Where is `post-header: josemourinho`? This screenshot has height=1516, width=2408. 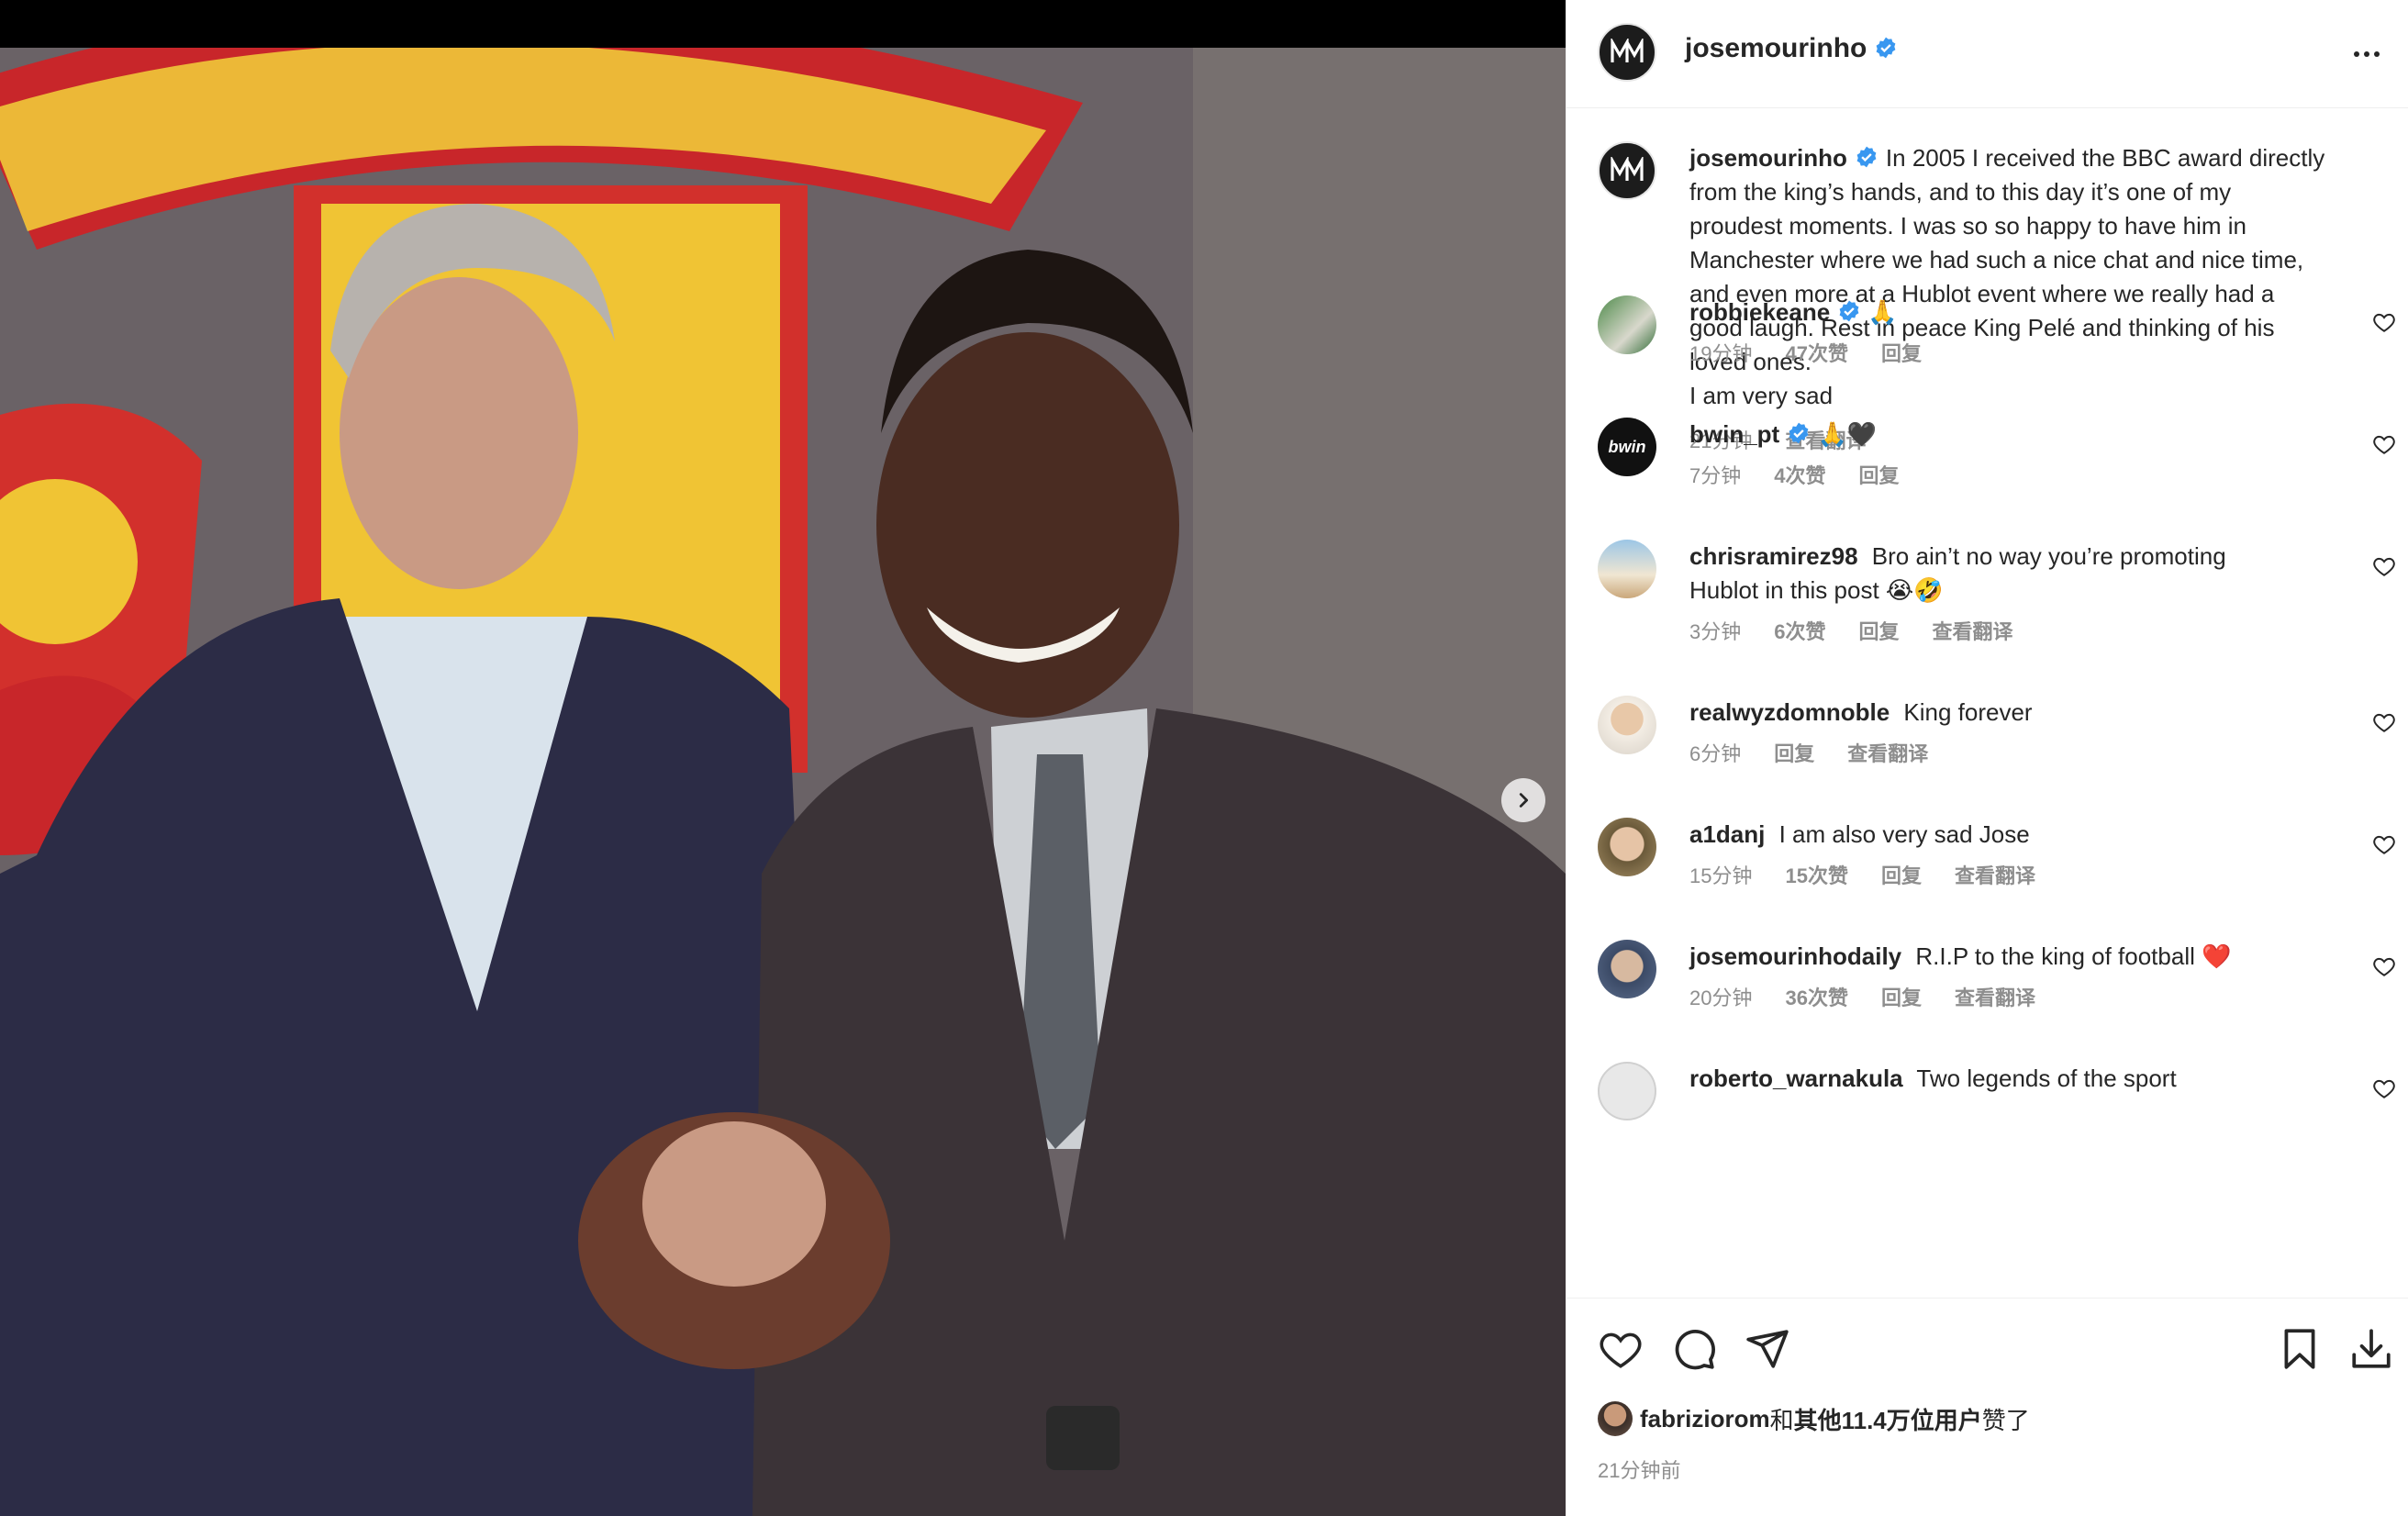
post-header: josemourinho is located at coordinates (1987, 54).